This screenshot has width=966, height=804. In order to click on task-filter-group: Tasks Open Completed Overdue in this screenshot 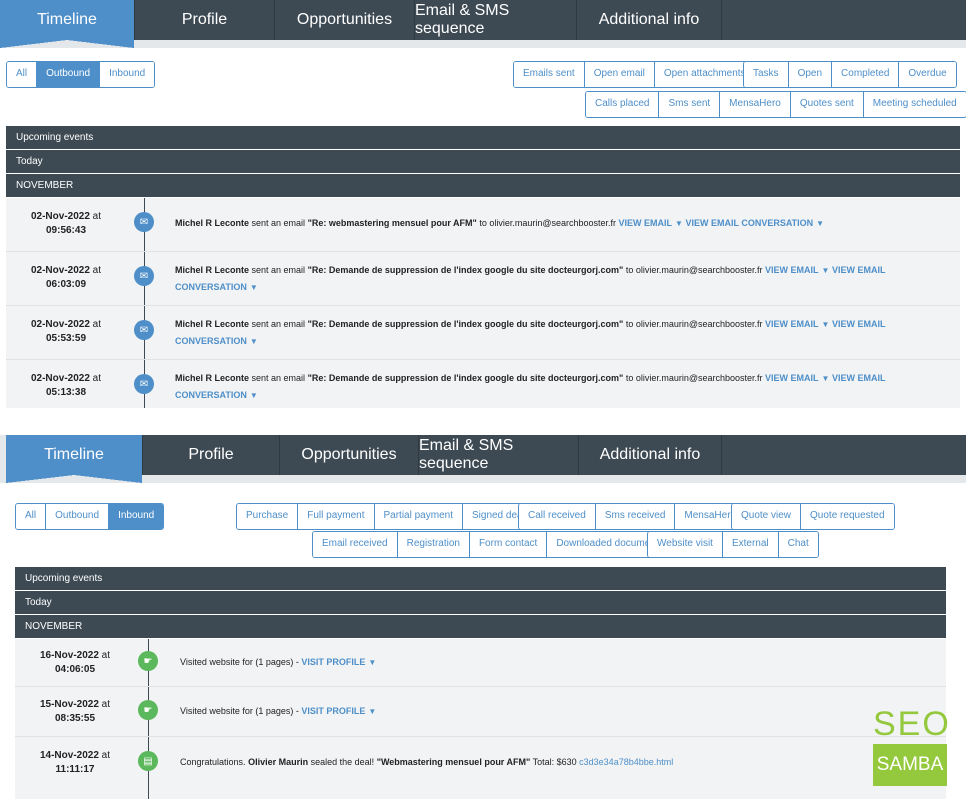, I will do `click(850, 74)`.